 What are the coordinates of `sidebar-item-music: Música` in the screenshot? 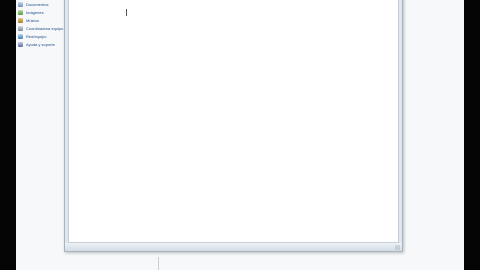 It's located at (41, 20).